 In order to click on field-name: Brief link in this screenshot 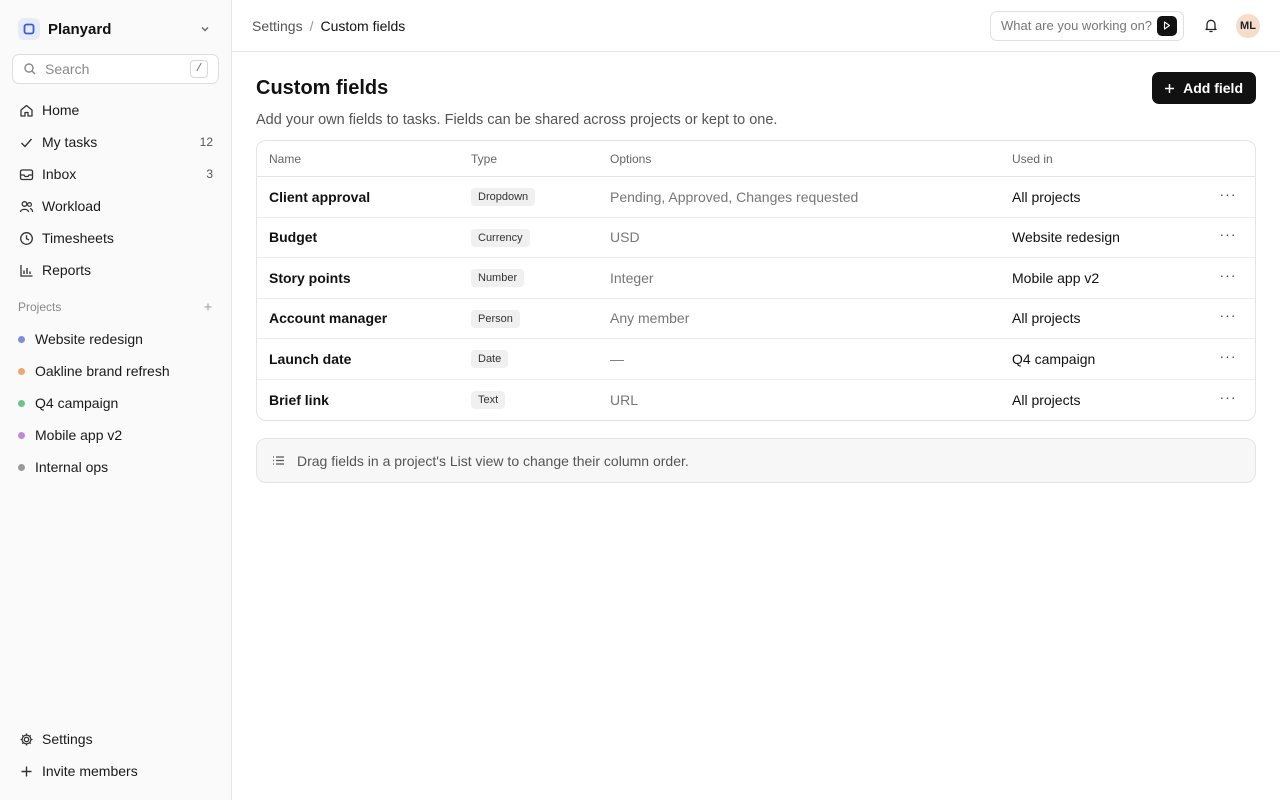, I will do `click(299, 399)`.